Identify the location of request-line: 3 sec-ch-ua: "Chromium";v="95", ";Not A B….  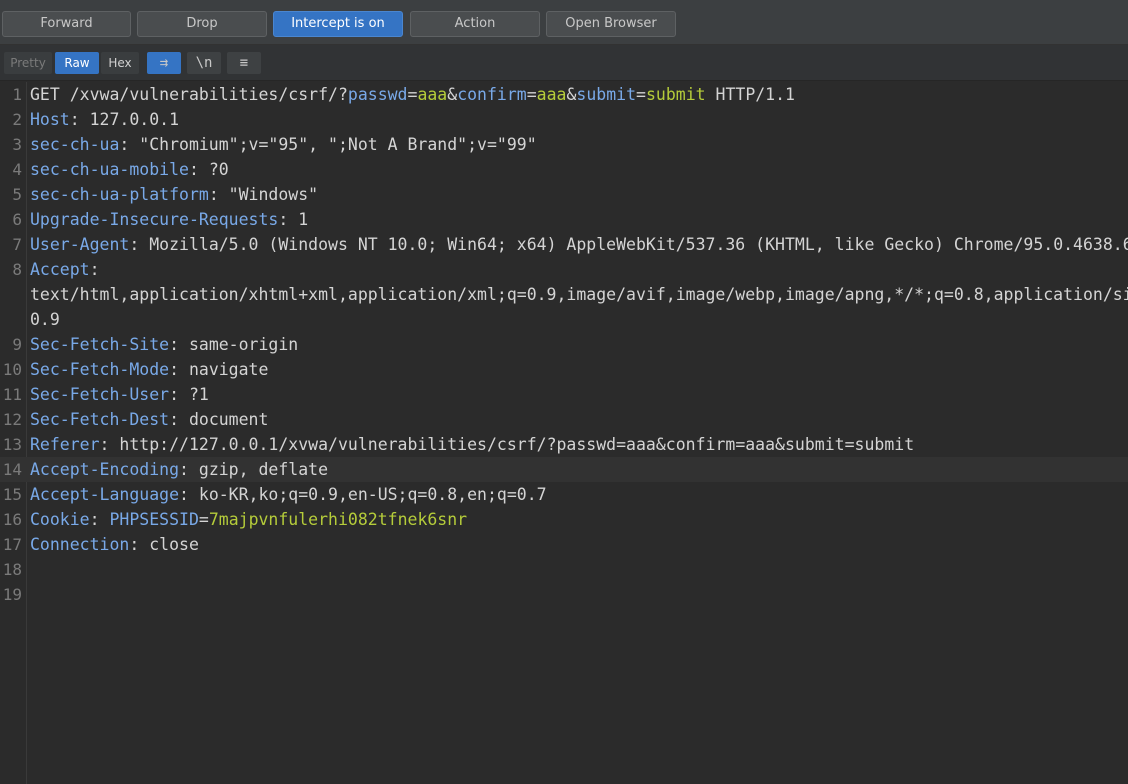
(564, 144).